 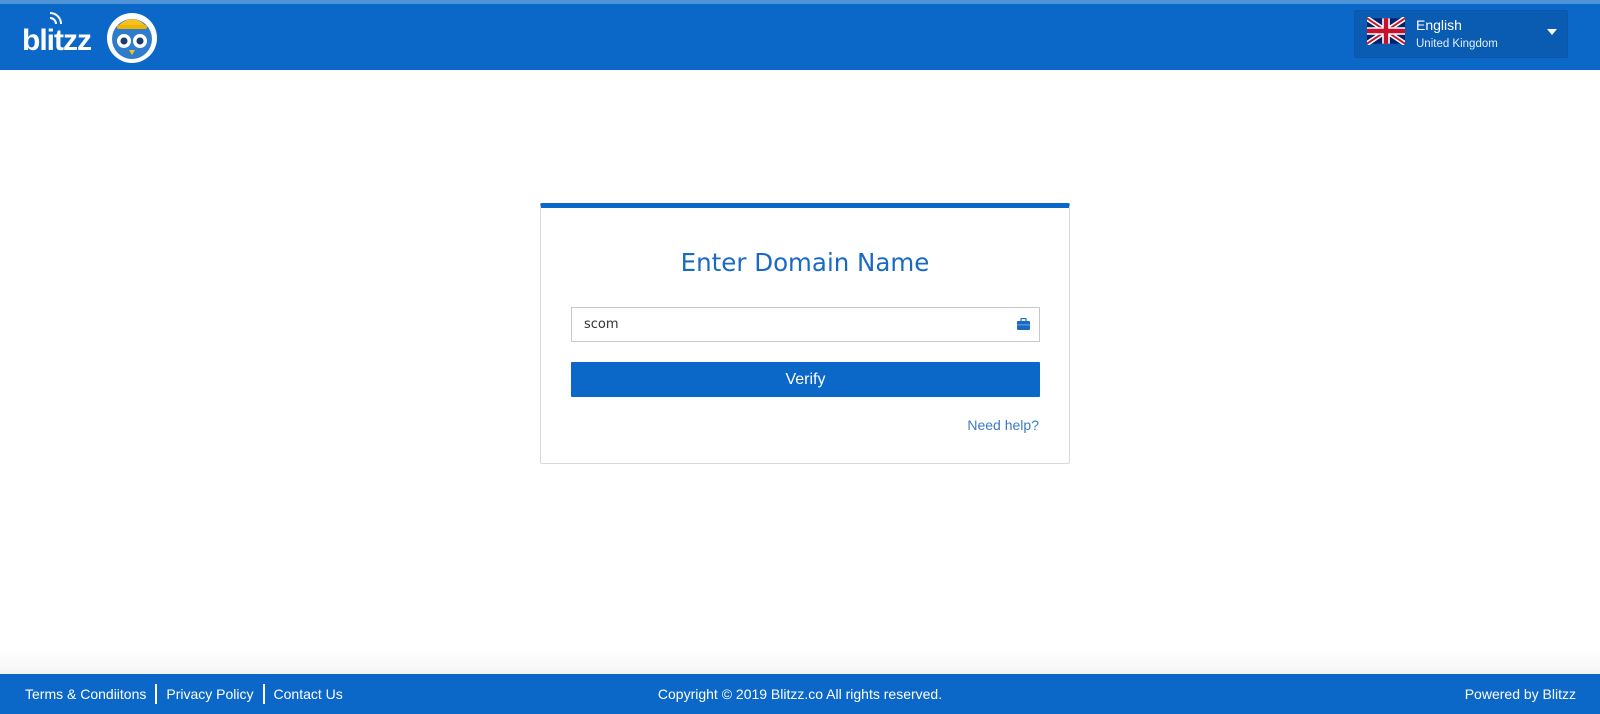 What do you see at coordinates (92, 36) in the screenshot?
I see `blitzz-logo: blitzz` at bounding box center [92, 36].